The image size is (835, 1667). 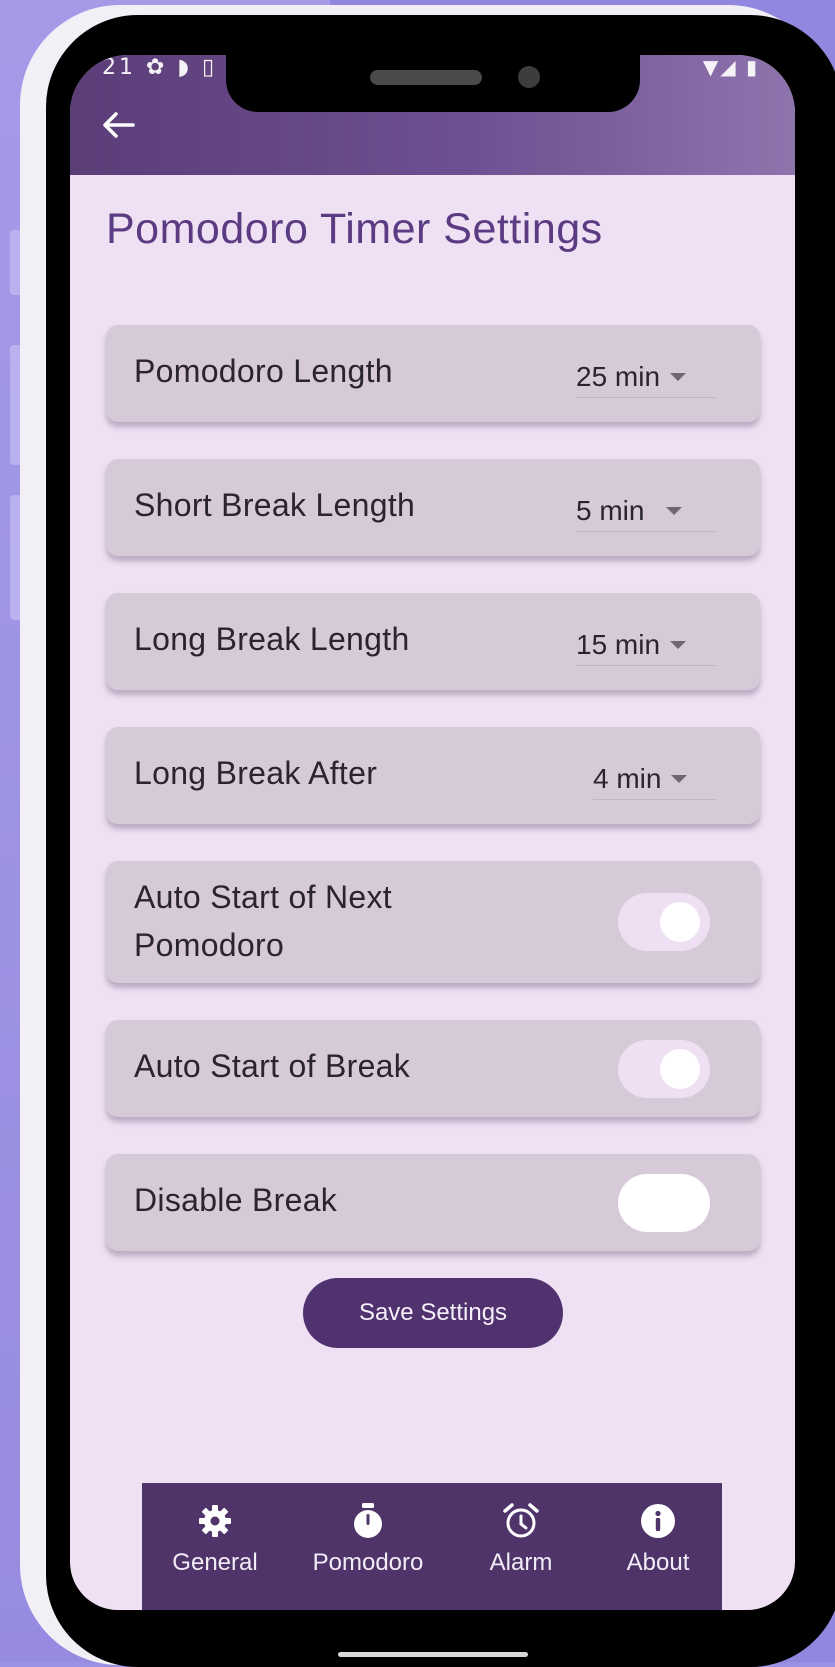 What do you see at coordinates (529, 77) in the screenshot?
I see `phone-camera` at bounding box center [529, 77].